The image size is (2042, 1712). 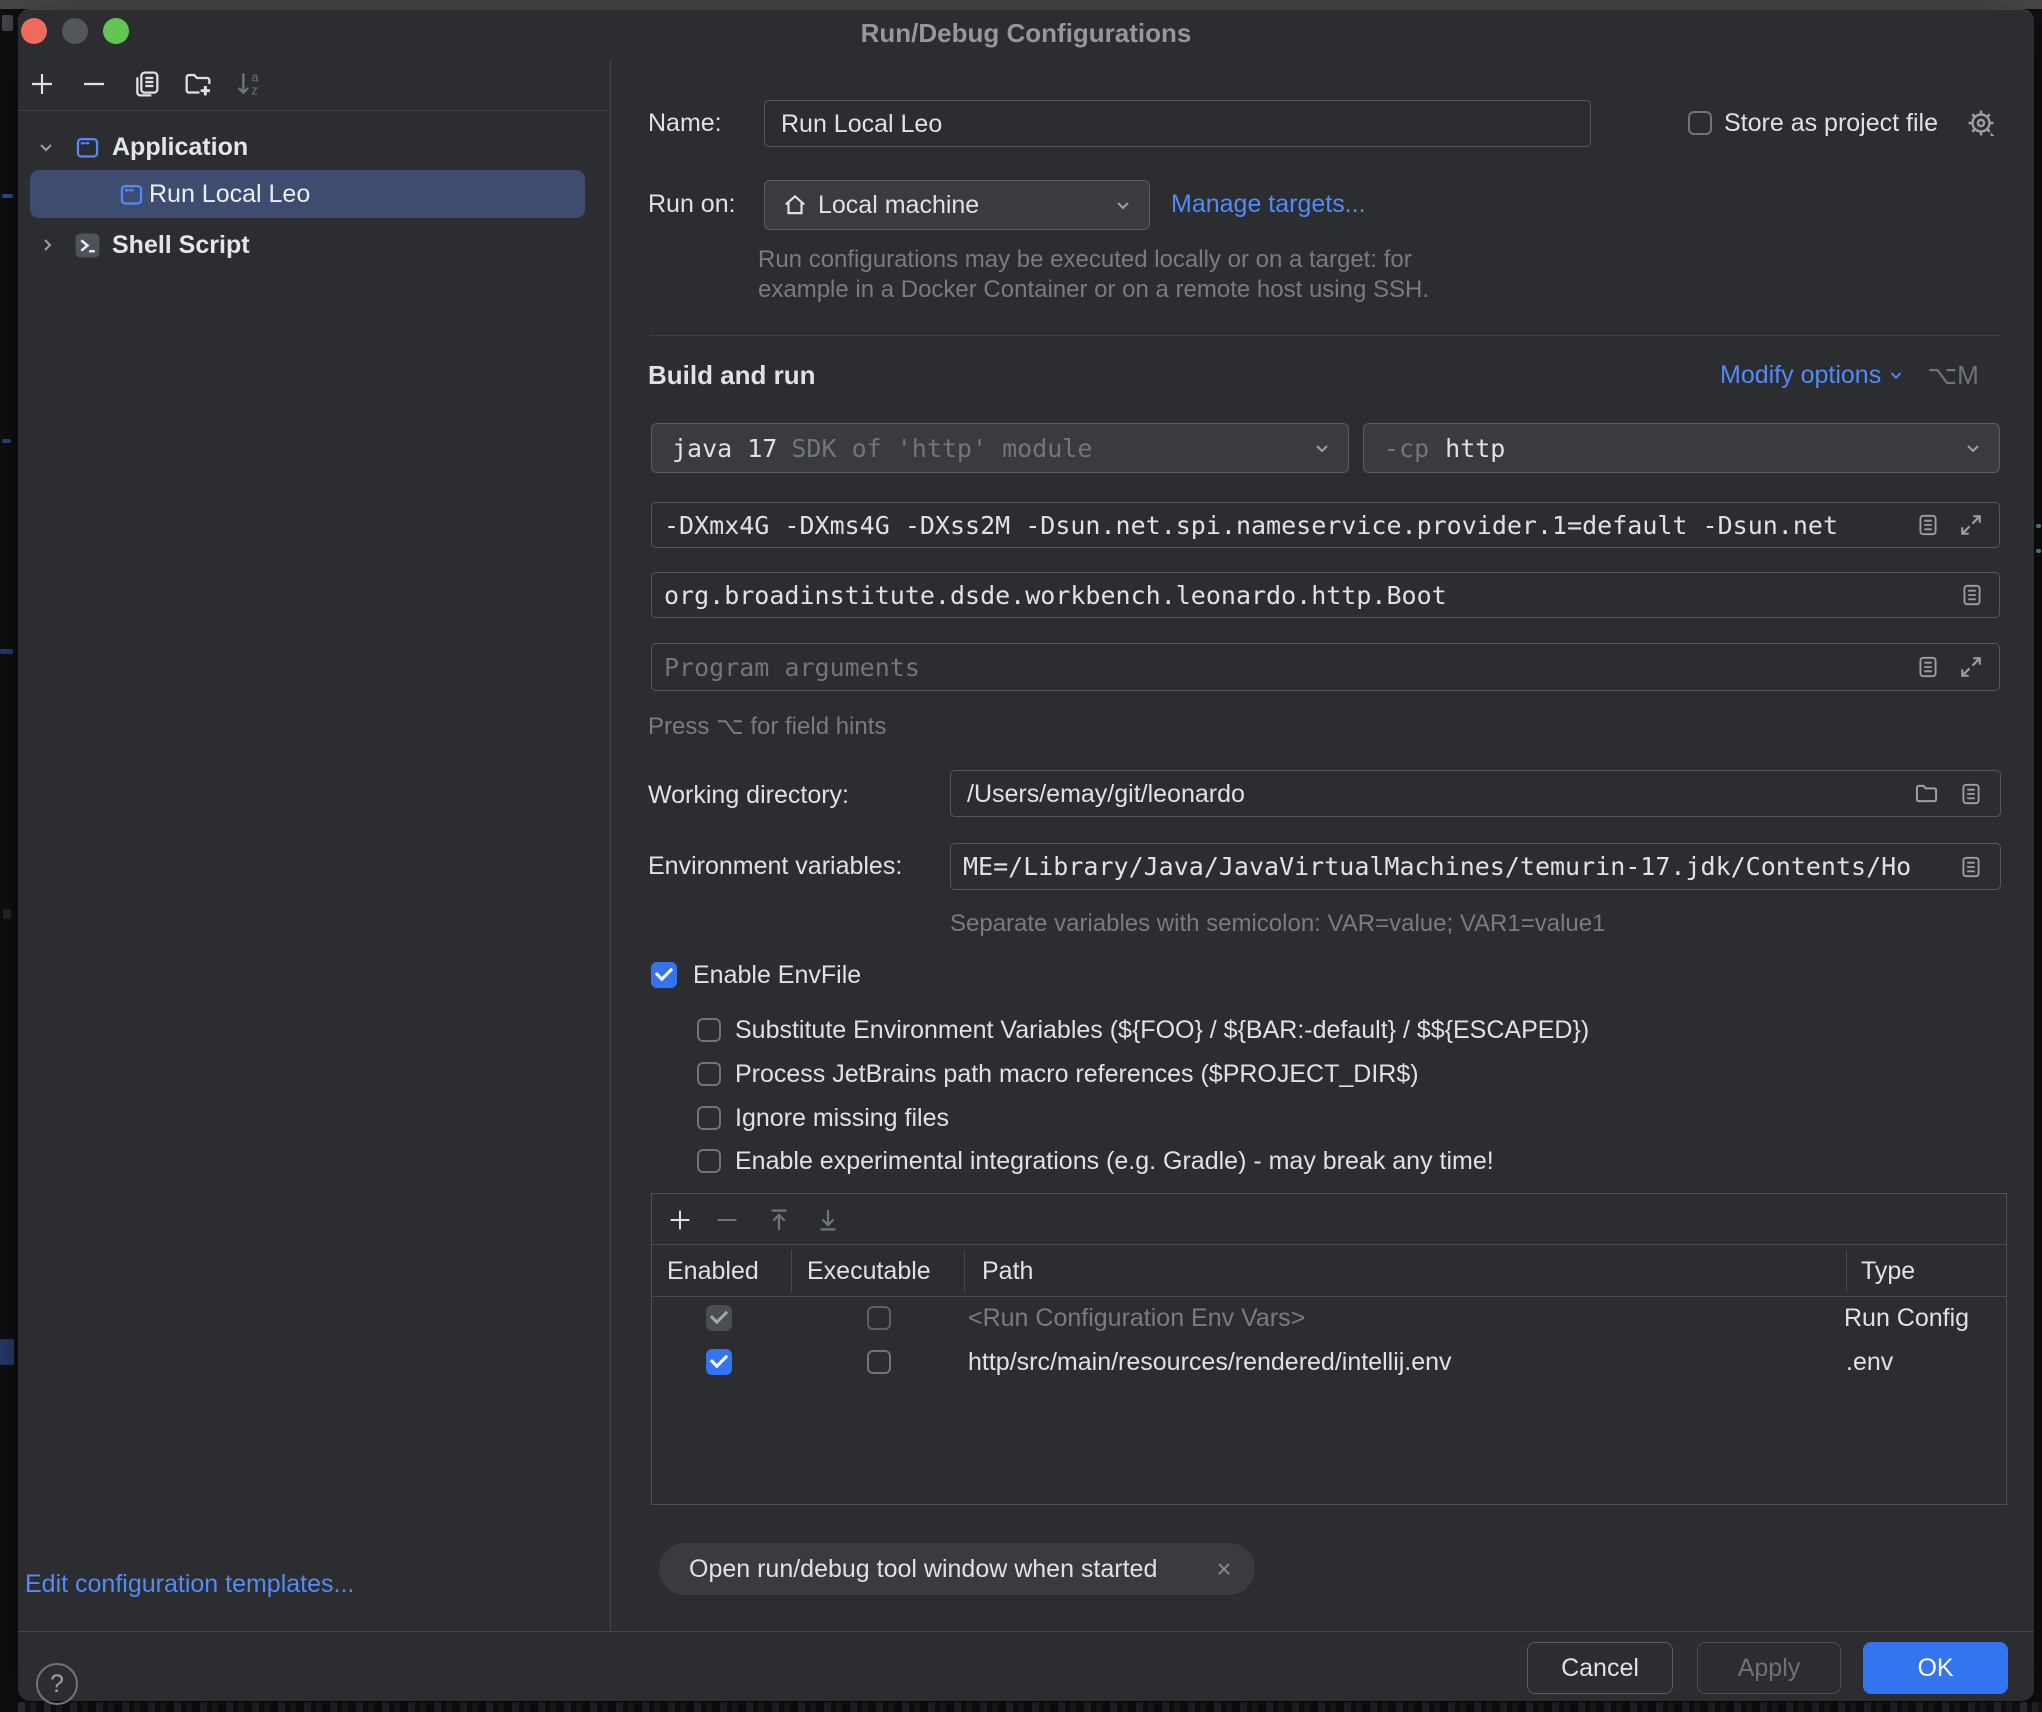 I want to click on chevron-down-icon, so click(x=46, y=147).